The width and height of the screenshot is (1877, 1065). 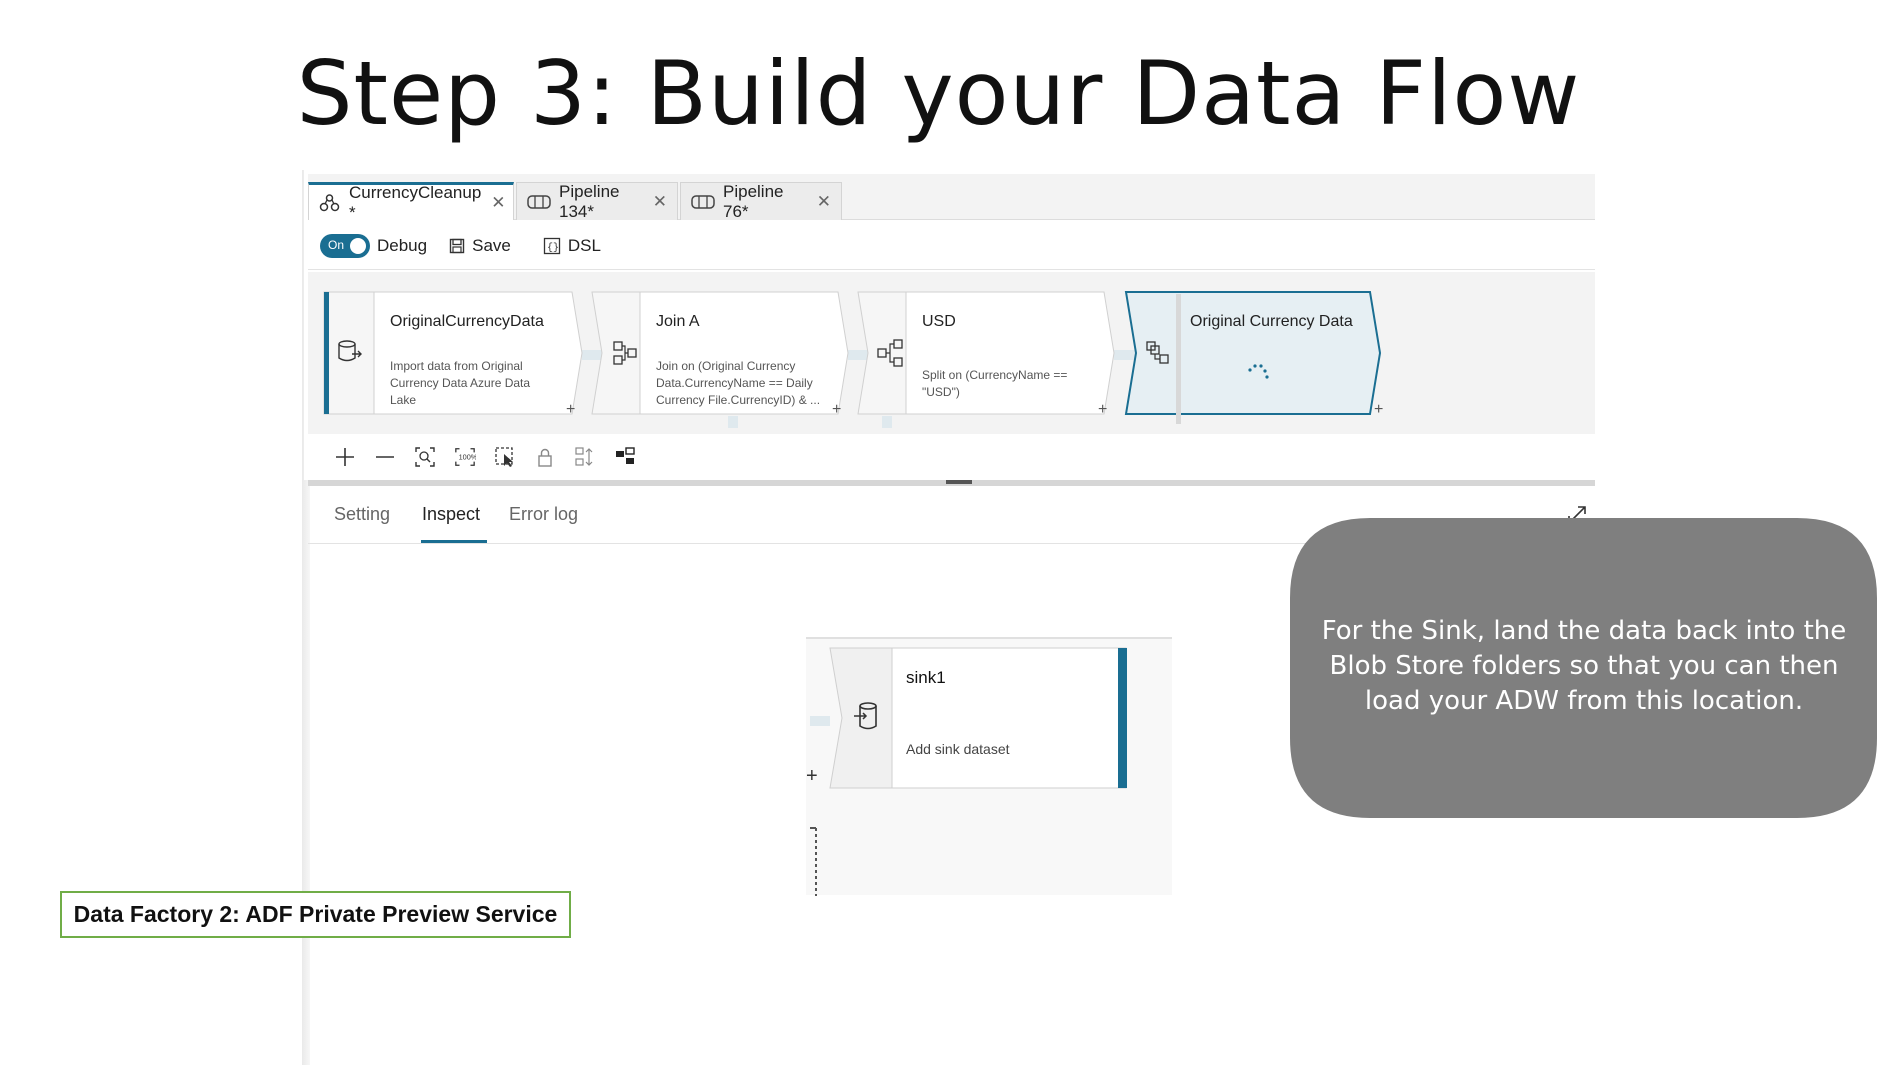 What do you see at coordinates (951, 246) in the screenshot?
I see `dataflow-toolbar: On Debug Save {} DSL` at bounding box center [951, 246].